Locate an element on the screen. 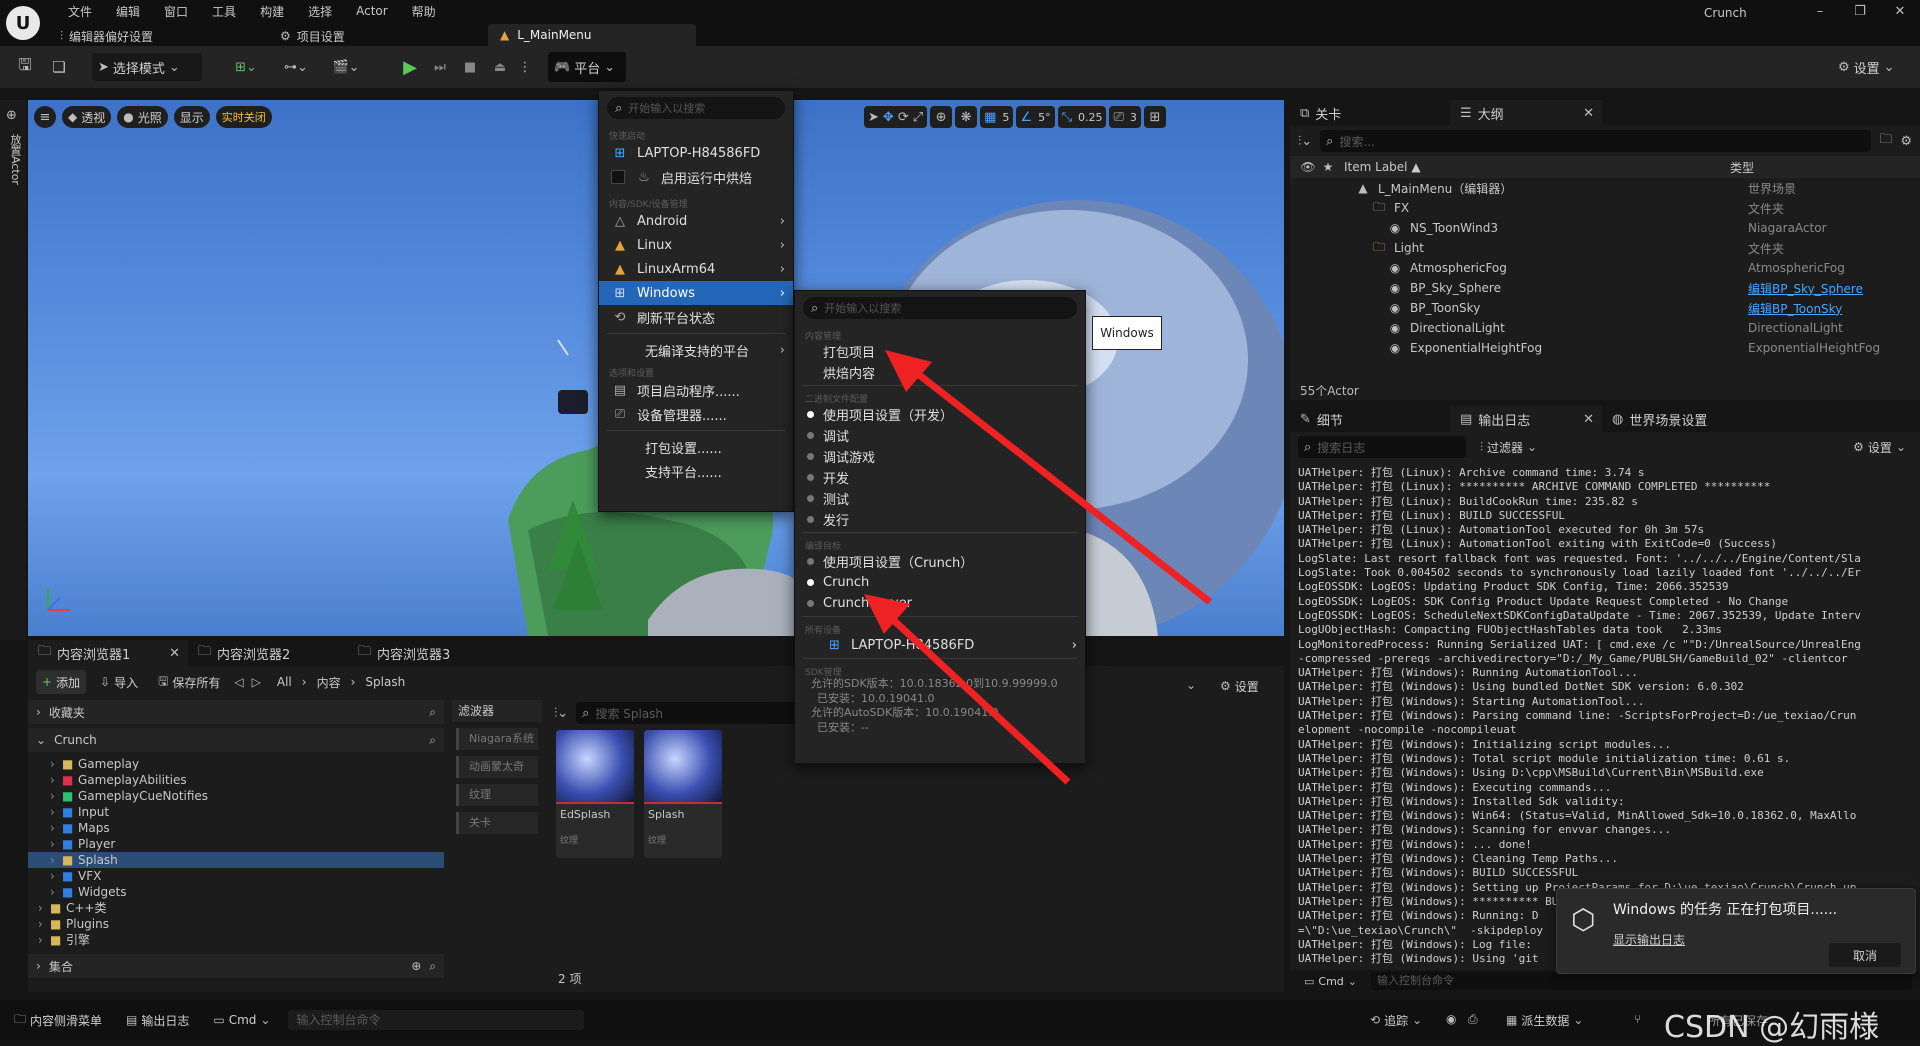 This screenshot has height=1046, width=1920. source-control-icon: ⑂ is located at coordinates (1637, 1019).